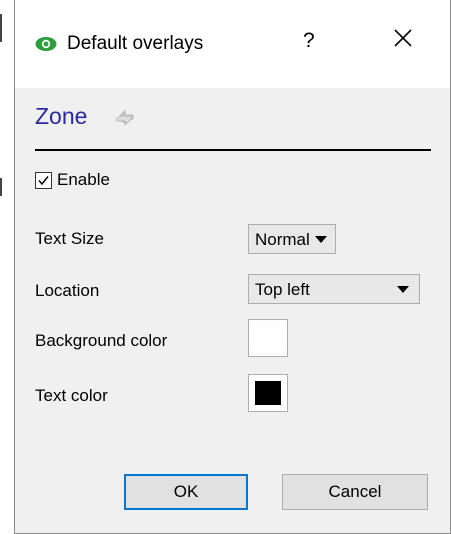 Image resolution: width=451 pixels, height=534 pixels. What do you see at coordinates (334, 289) in the screenshot?
I see `location-select: Top left` at bounding box center [334, 289].